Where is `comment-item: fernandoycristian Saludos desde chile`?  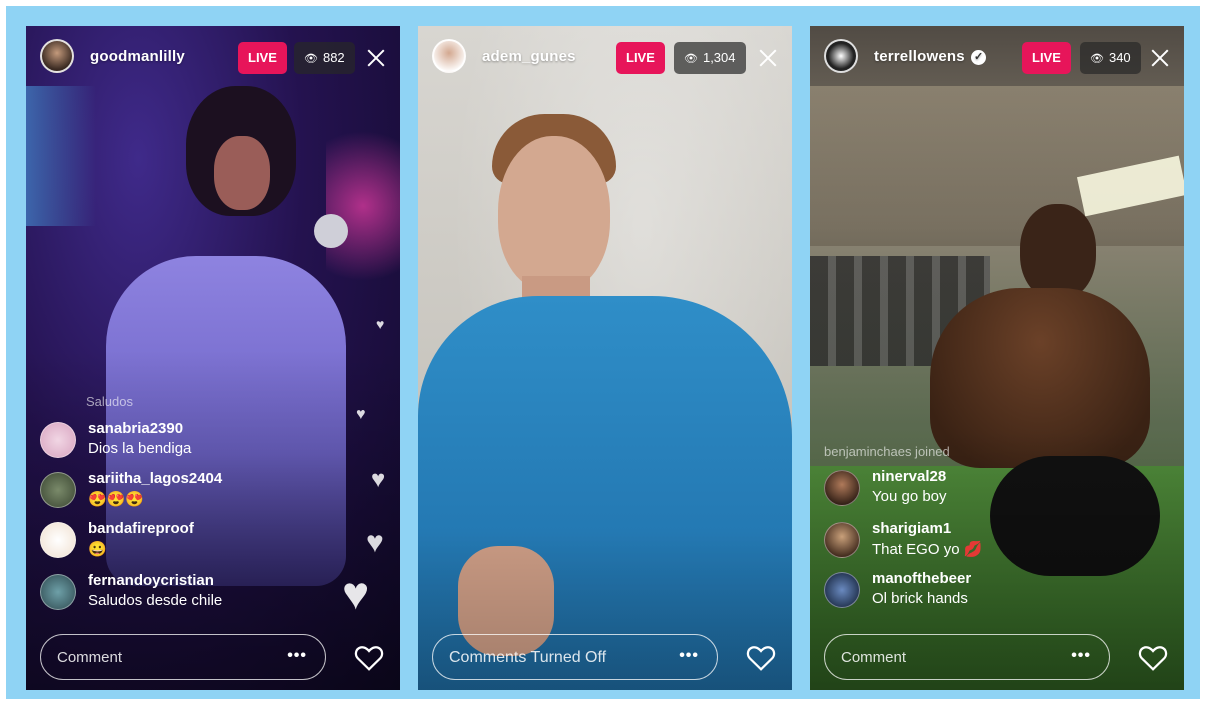
comment-item: fernandoycristian Saludos desde chile is located at coordinates (190, 593).